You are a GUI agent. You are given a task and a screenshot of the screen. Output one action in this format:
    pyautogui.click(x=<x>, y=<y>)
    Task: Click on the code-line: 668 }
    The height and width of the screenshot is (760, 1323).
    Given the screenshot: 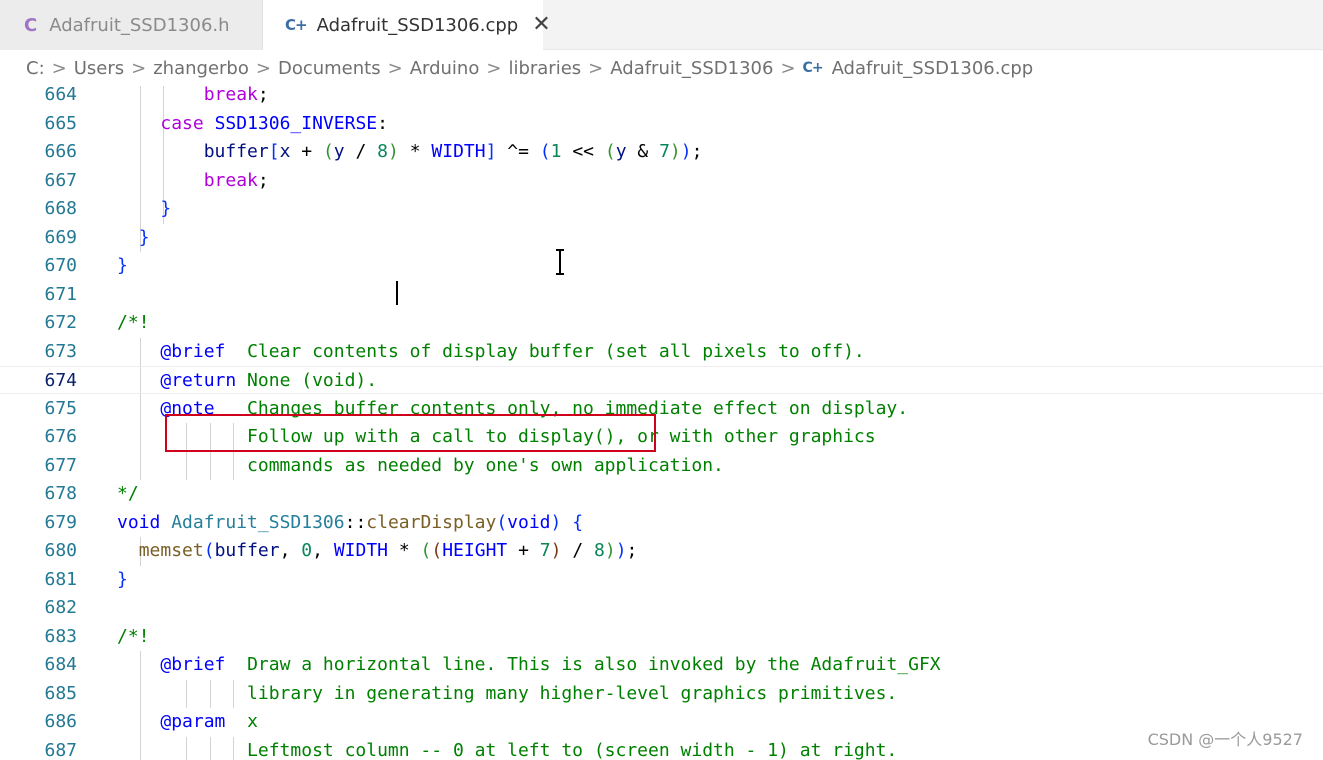 What is the action you would take?
    pyautogui.click(x=661, y=209)
    